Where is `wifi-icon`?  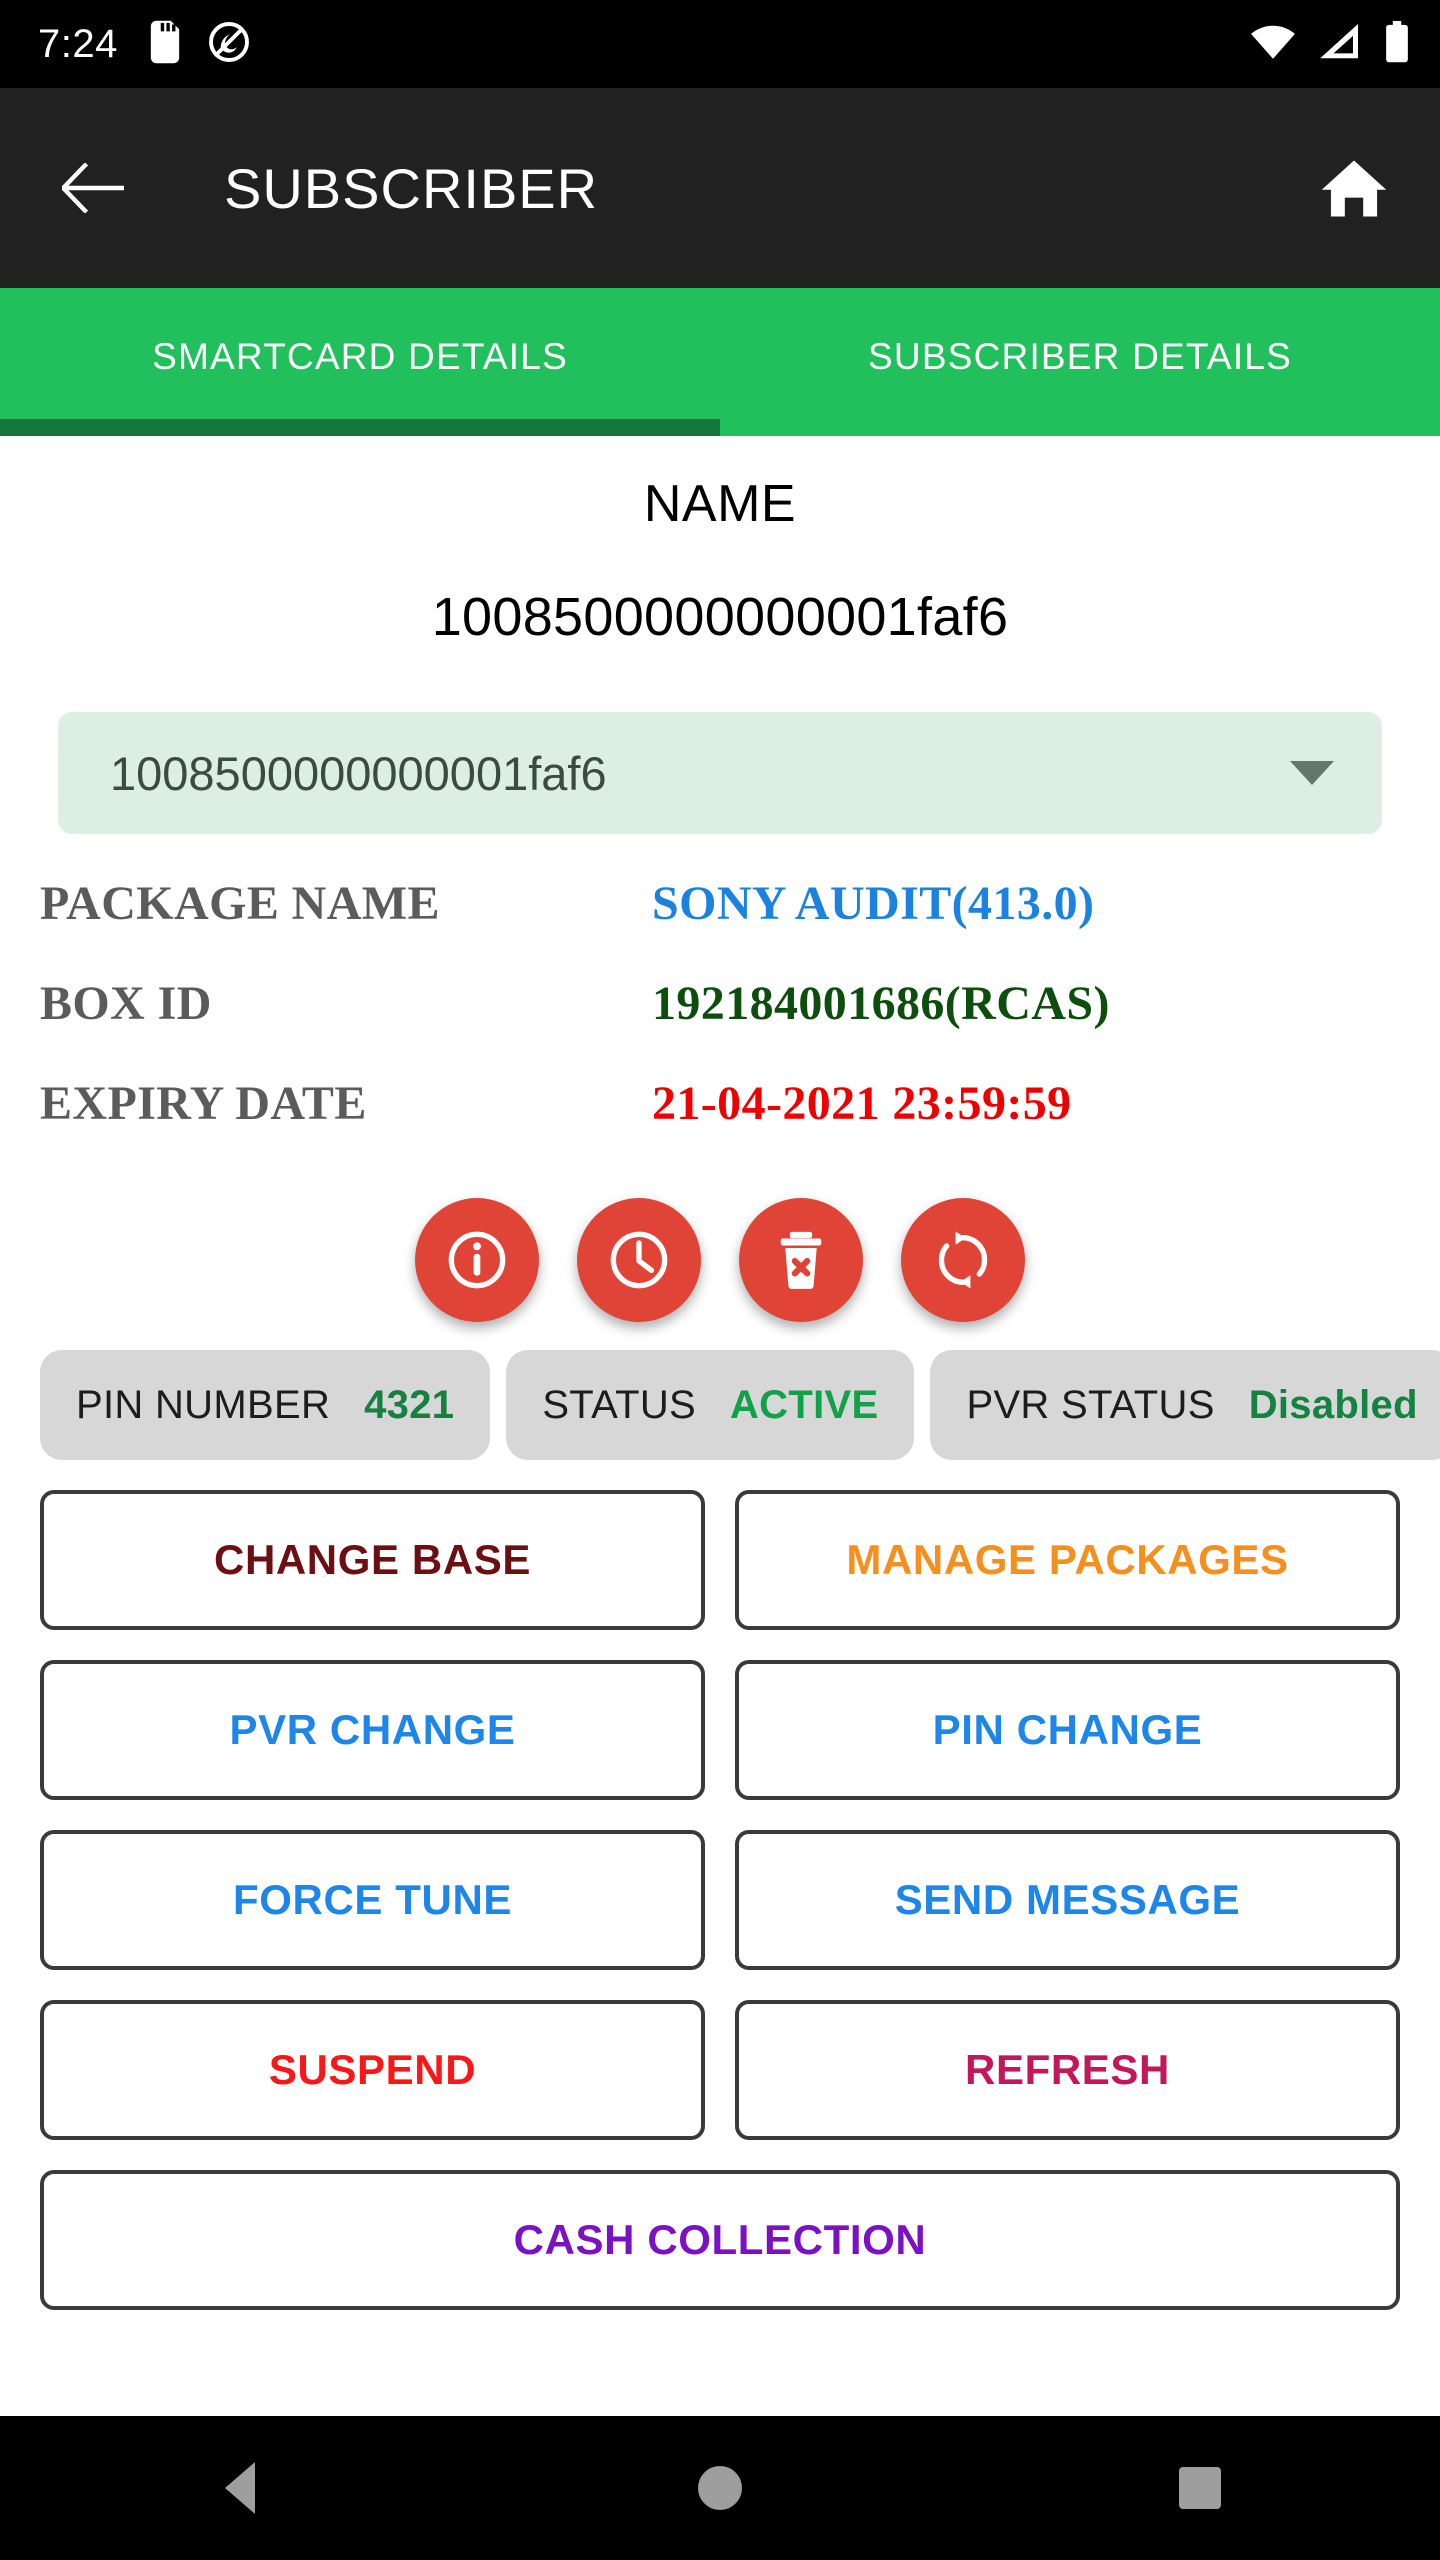
wifi-icon is located at coordinates (1273, 44).